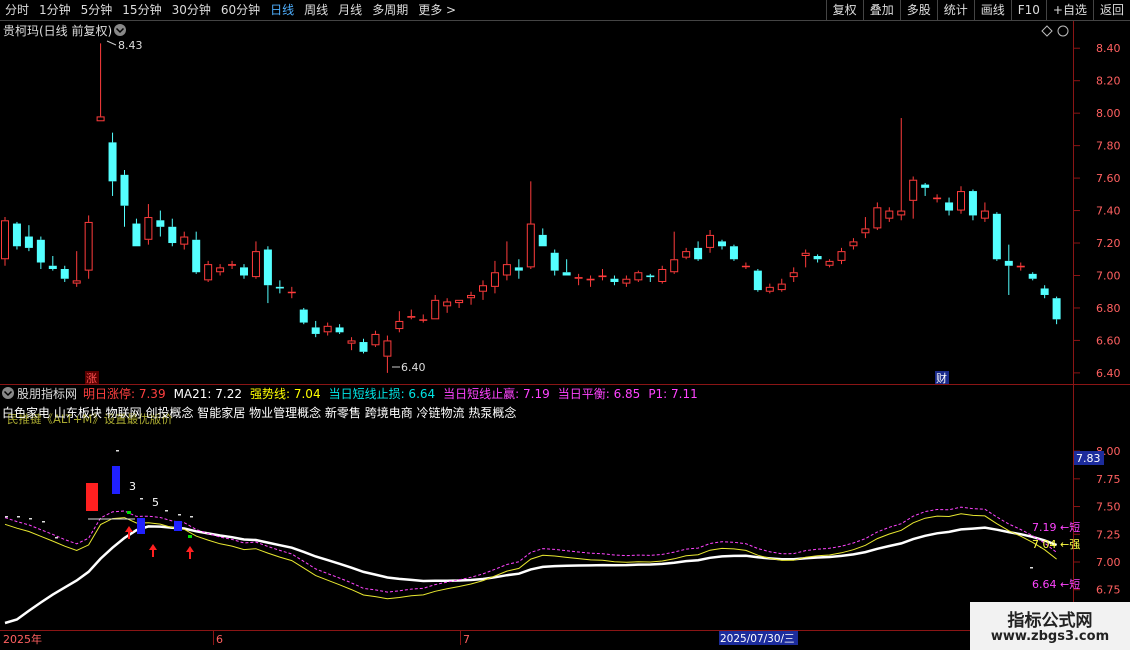 The image size is (1130, 650). Describe the element at coordinates (92, 497) in the screenshot. I see `signal-block-red` at that location.